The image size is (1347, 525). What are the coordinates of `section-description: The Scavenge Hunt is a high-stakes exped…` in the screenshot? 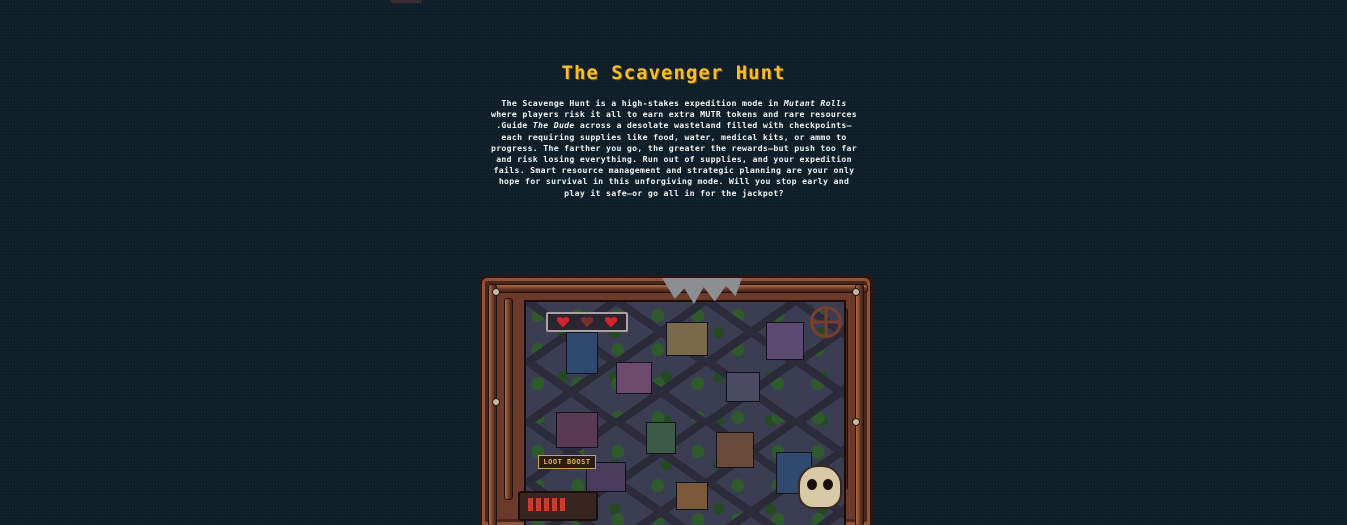 It's located at (674, 148).